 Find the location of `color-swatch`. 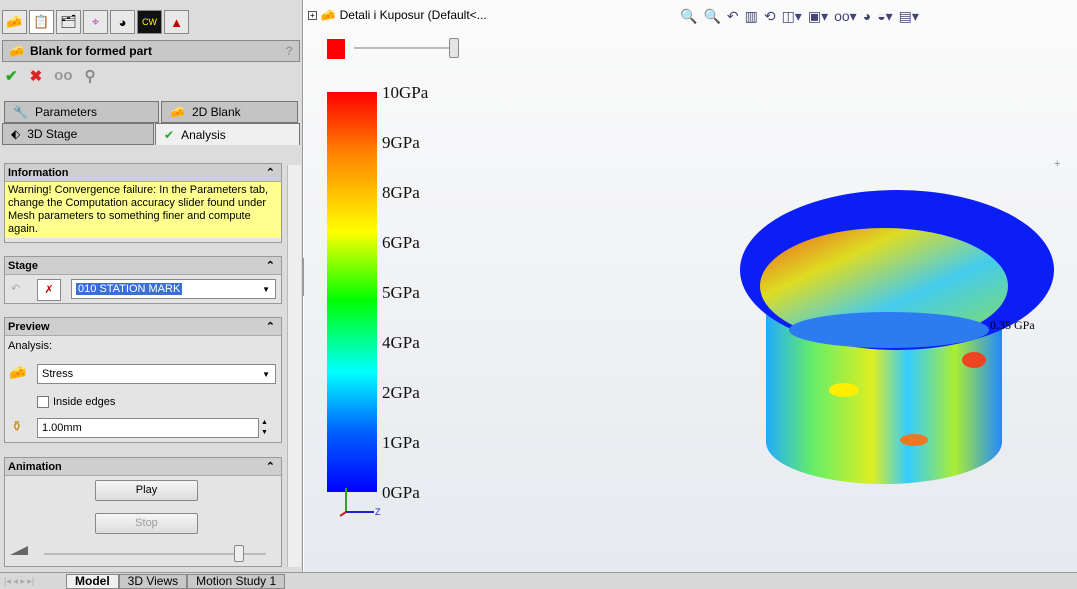

color-swatch is located at coordinates (336, 49).